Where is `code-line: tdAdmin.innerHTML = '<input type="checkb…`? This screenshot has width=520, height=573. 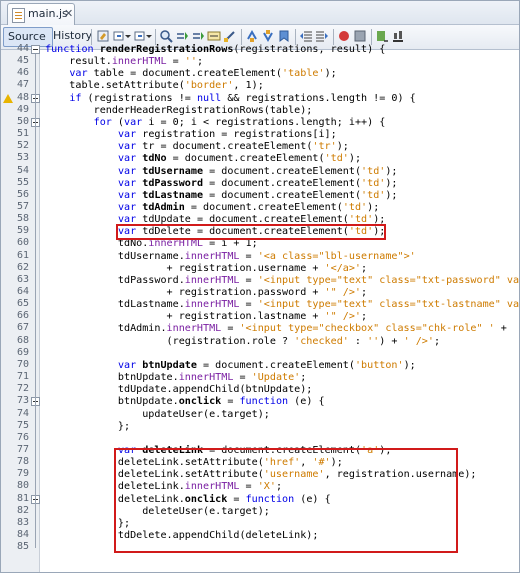 code-line: tdAdmin.innerHTML = '<input type="checkb… is located at coordinates (276, 328).